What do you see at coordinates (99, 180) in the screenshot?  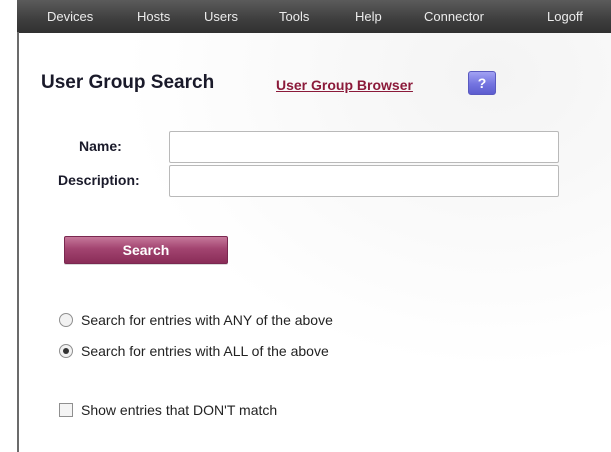 I see `description-label: Description:` at bounding box center [99, 180].